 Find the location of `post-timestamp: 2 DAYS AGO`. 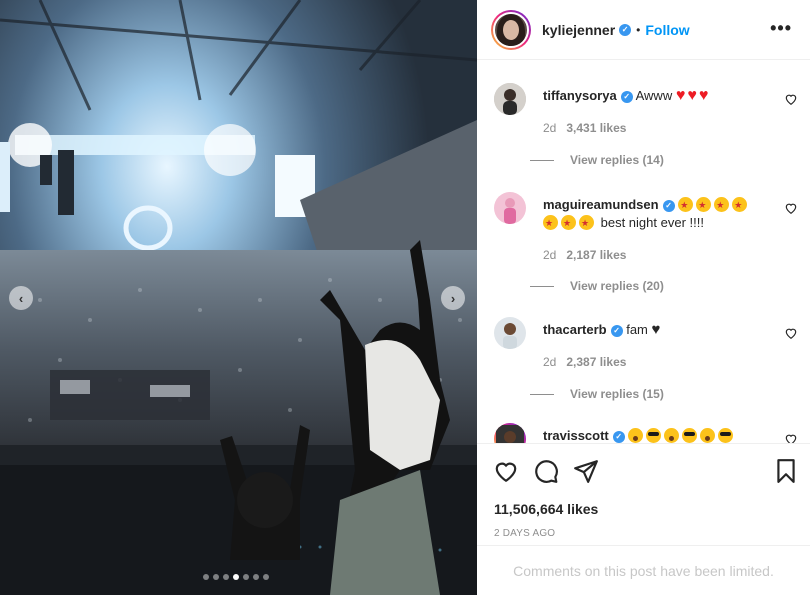

post-timestamp: 2 DAYS AGO is located at coordinates (524, 533).